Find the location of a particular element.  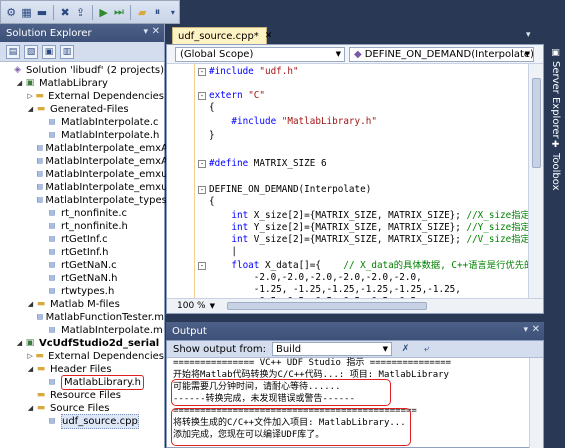

editor-vertical-scrollbar is located at coordinates (535, 181).